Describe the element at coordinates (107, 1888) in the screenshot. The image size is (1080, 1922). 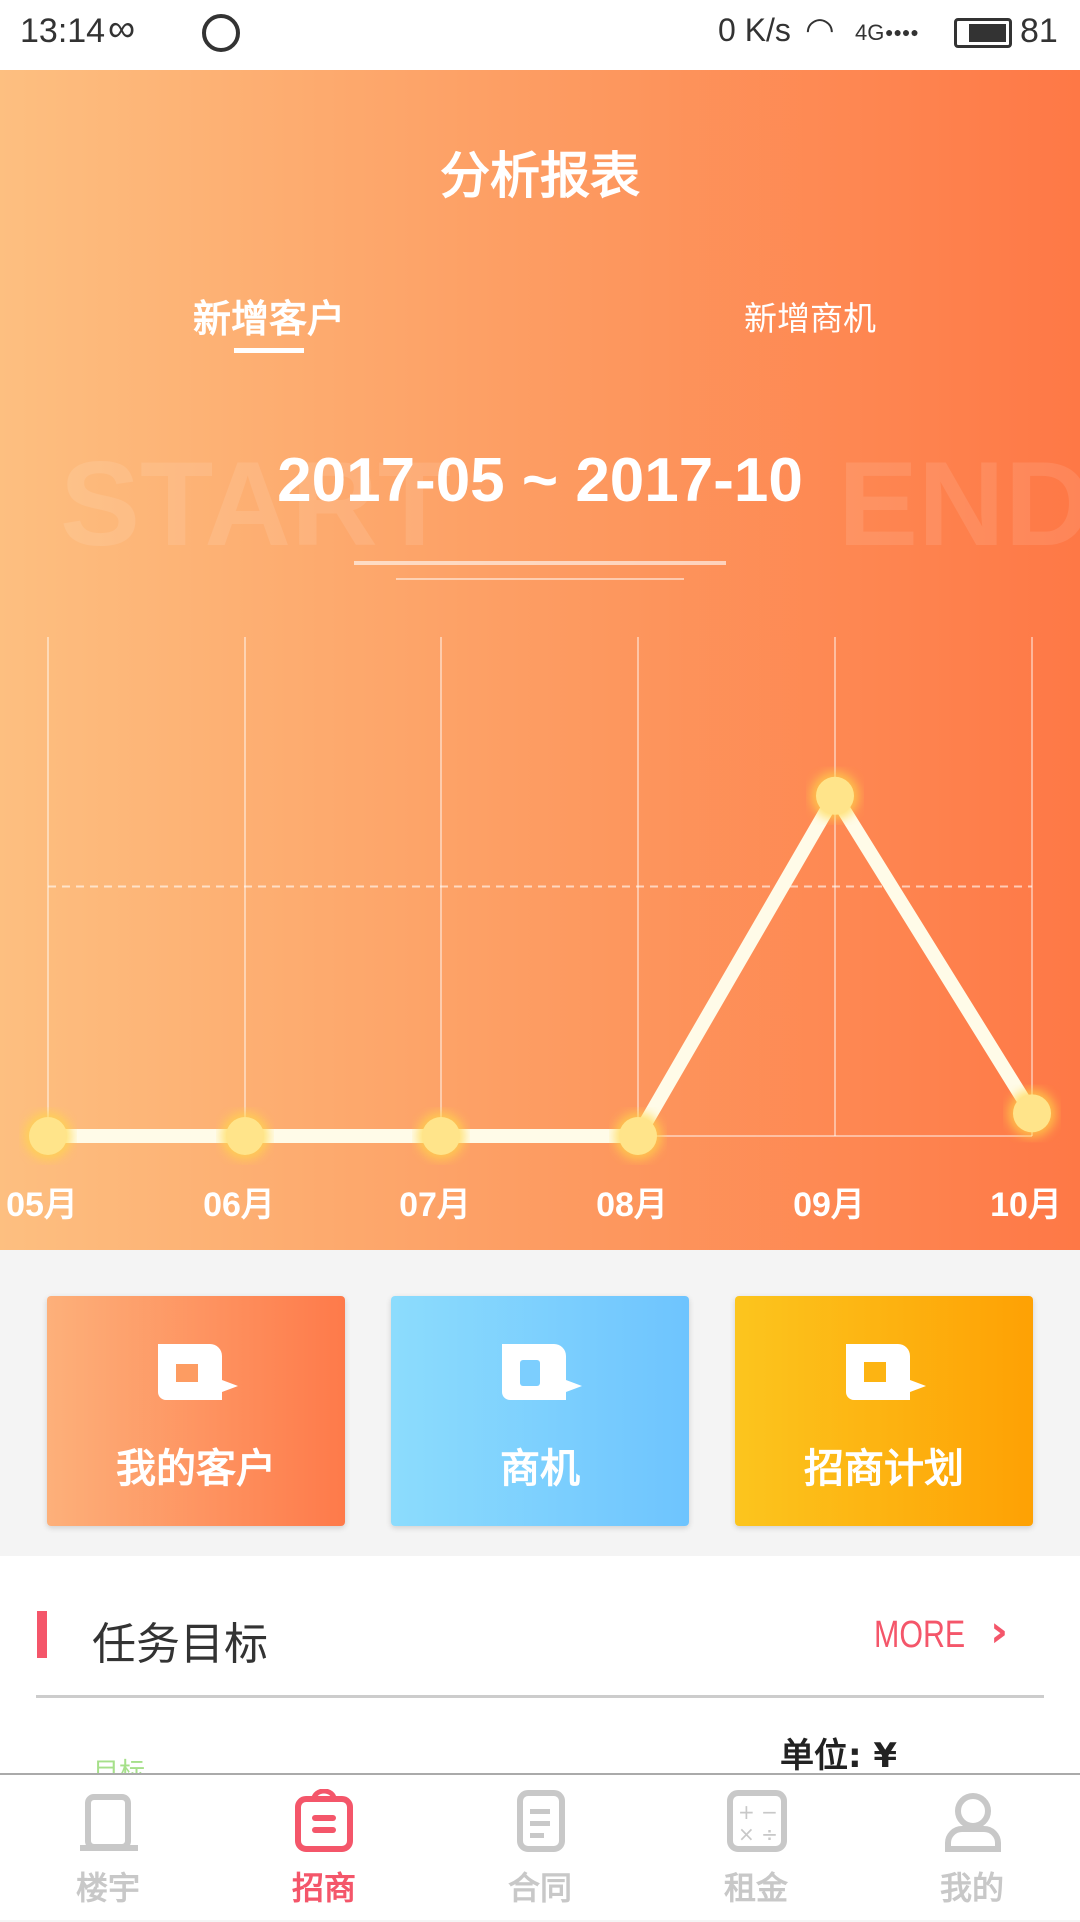
I see `nav-label: 楼宇` at that location.